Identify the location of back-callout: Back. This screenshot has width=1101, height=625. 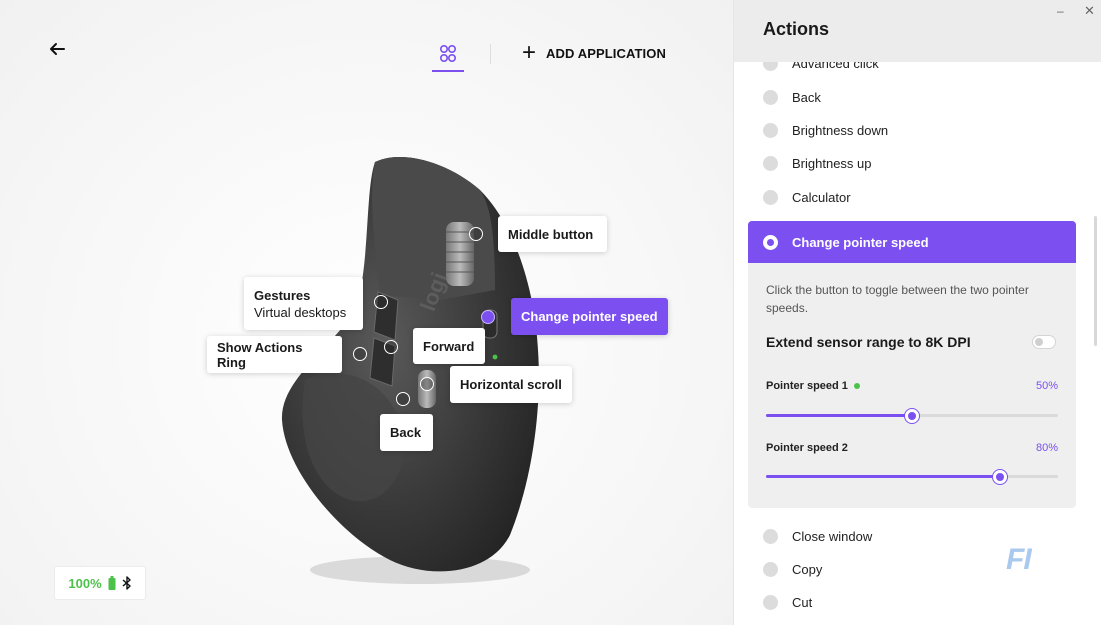
(406, 432).